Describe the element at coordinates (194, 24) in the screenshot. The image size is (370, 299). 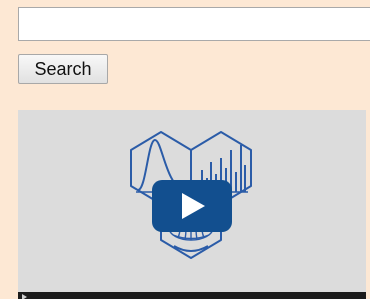
I see `search-input` at that location.